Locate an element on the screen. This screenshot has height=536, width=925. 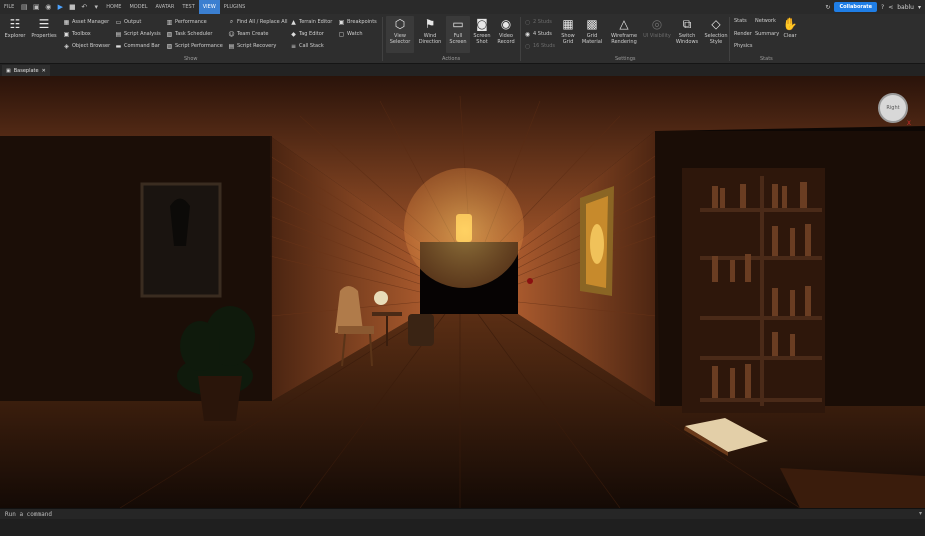
wireframe-icon: △ is located at coordinates (624, 24).